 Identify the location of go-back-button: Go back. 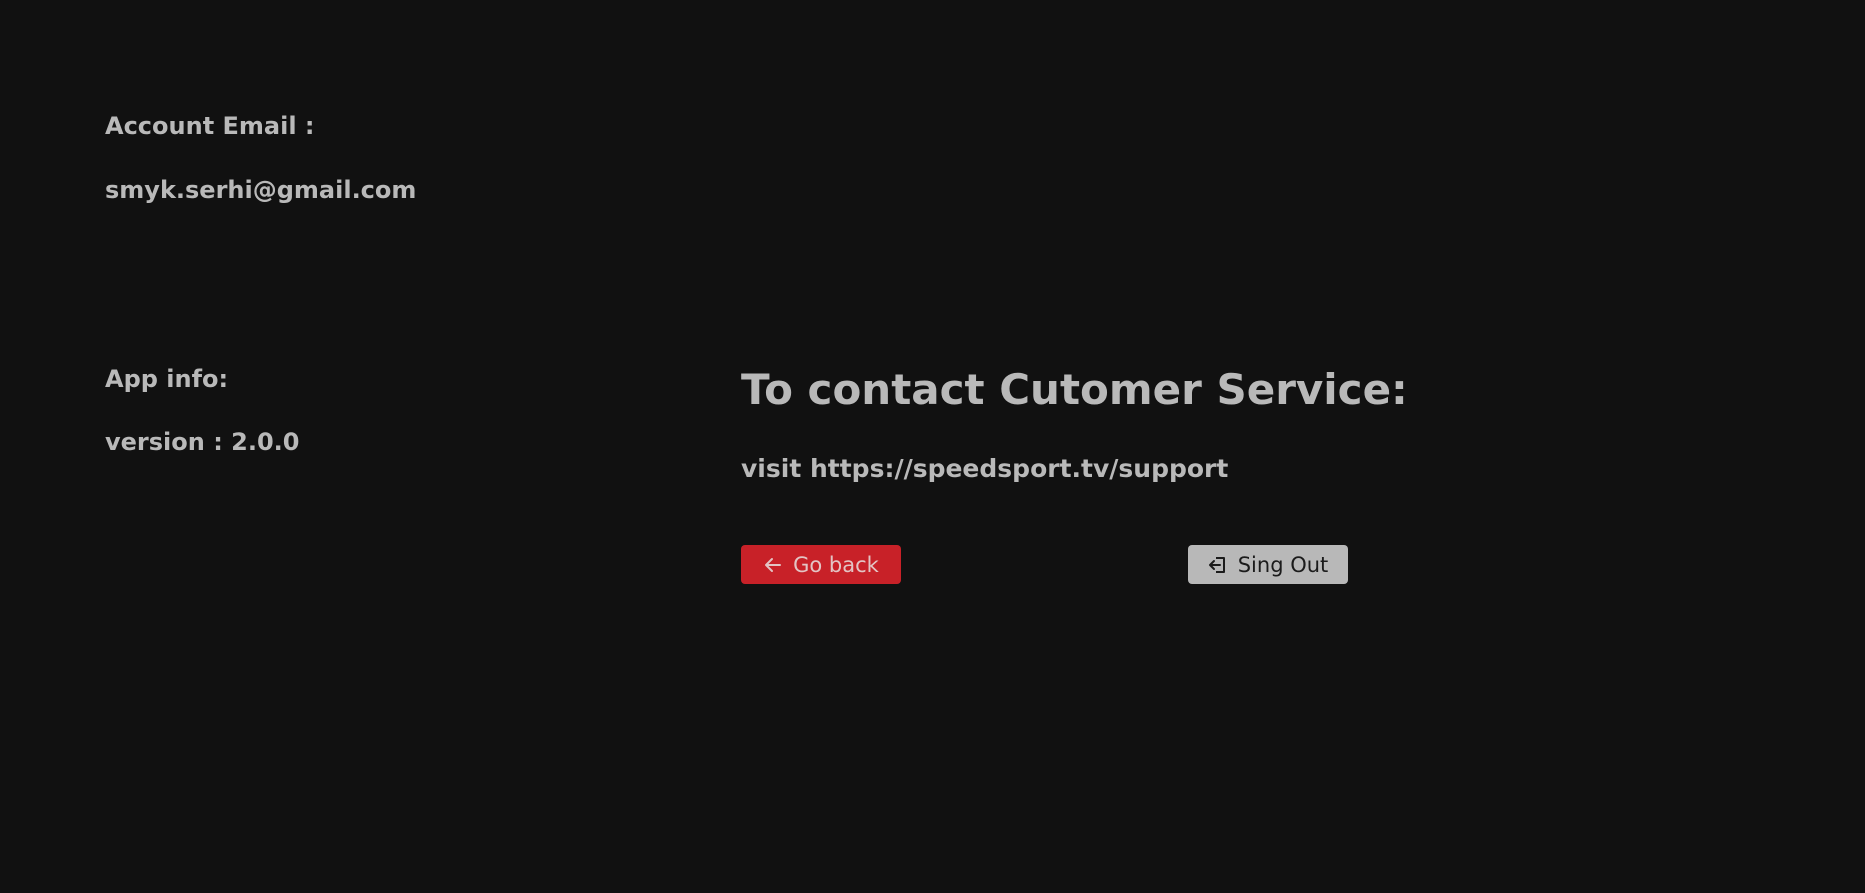
(821, 564).